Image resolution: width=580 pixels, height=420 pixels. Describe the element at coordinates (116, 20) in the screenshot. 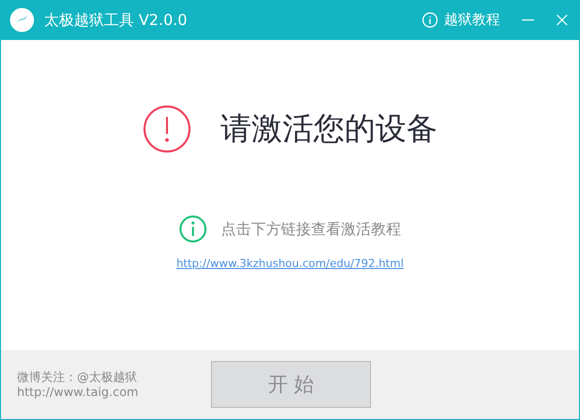

I see `window-title: 太极越狱工具 V2.0.0` at that location.